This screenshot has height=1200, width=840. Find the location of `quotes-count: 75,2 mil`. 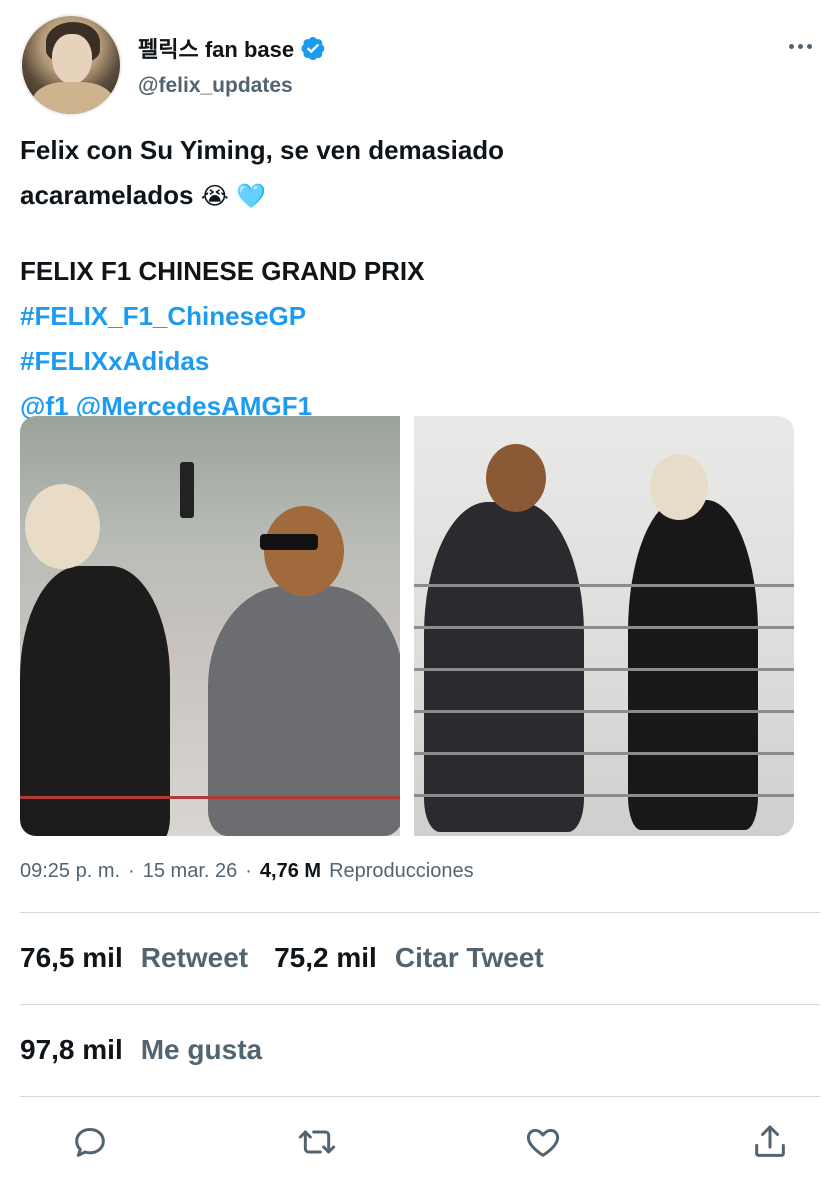

quotes-count: 75,2 mil is located at coordinates (325, 958).